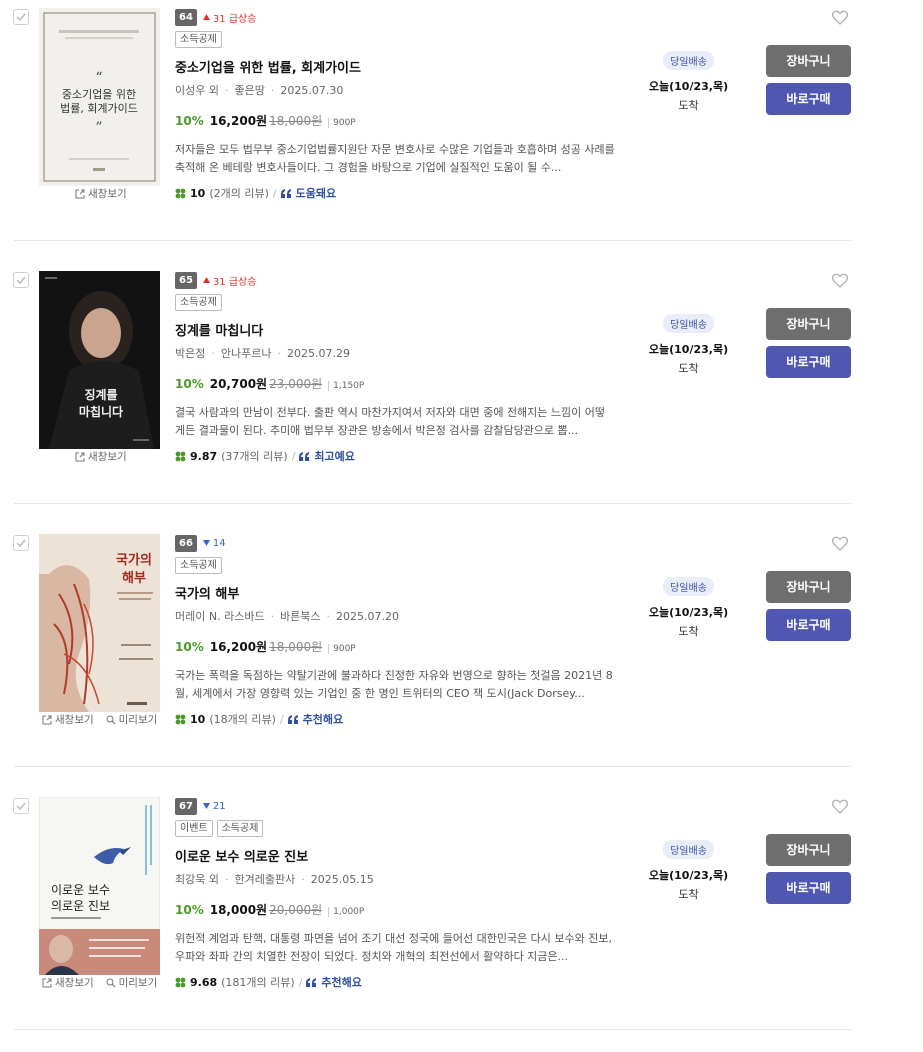  I want to click on pub-date: 2025.07.20, so click(368, 616).